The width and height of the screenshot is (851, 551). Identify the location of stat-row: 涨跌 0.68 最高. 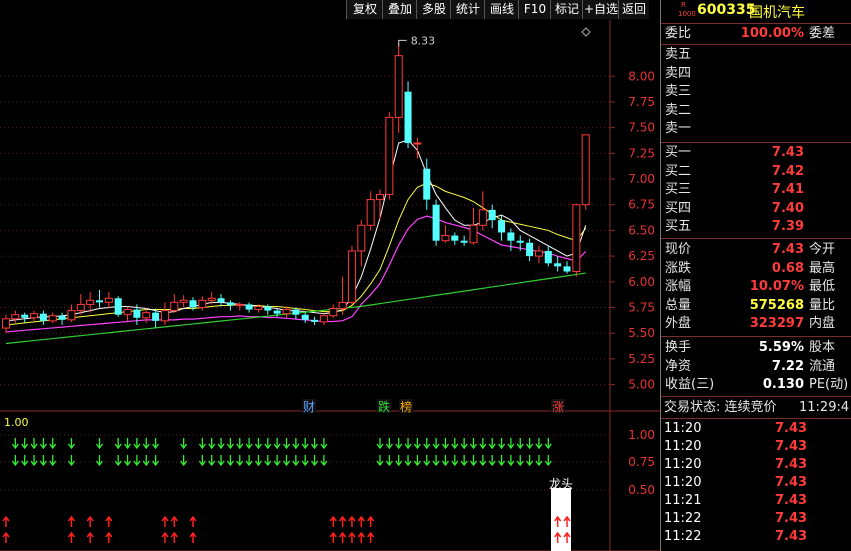
(756, 269).